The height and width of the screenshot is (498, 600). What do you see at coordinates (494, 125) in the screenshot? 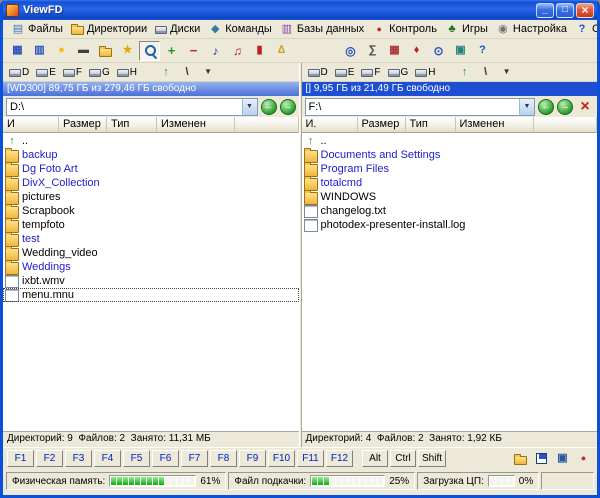
I see `column-header-item-right: Изменен` at bounding box center [494, 125].